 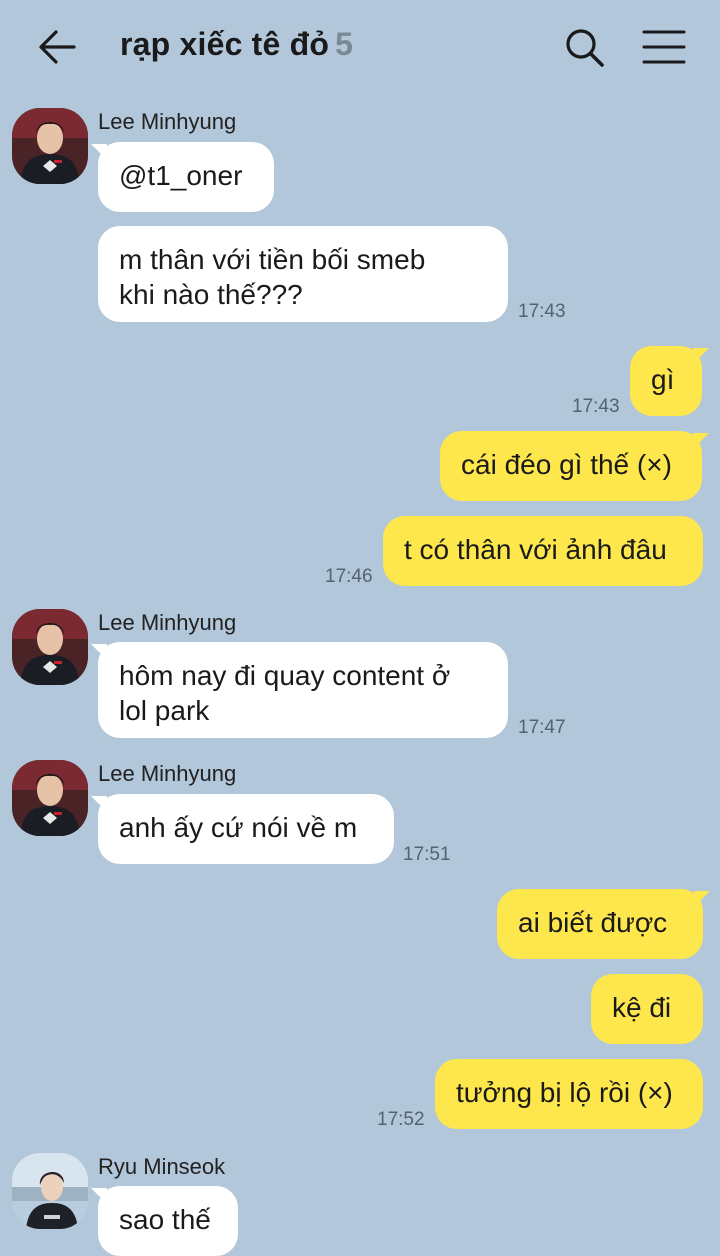 I want to click on message-bubble: tưởng bị lộ rồi (×), so click(x=569, y=1094).